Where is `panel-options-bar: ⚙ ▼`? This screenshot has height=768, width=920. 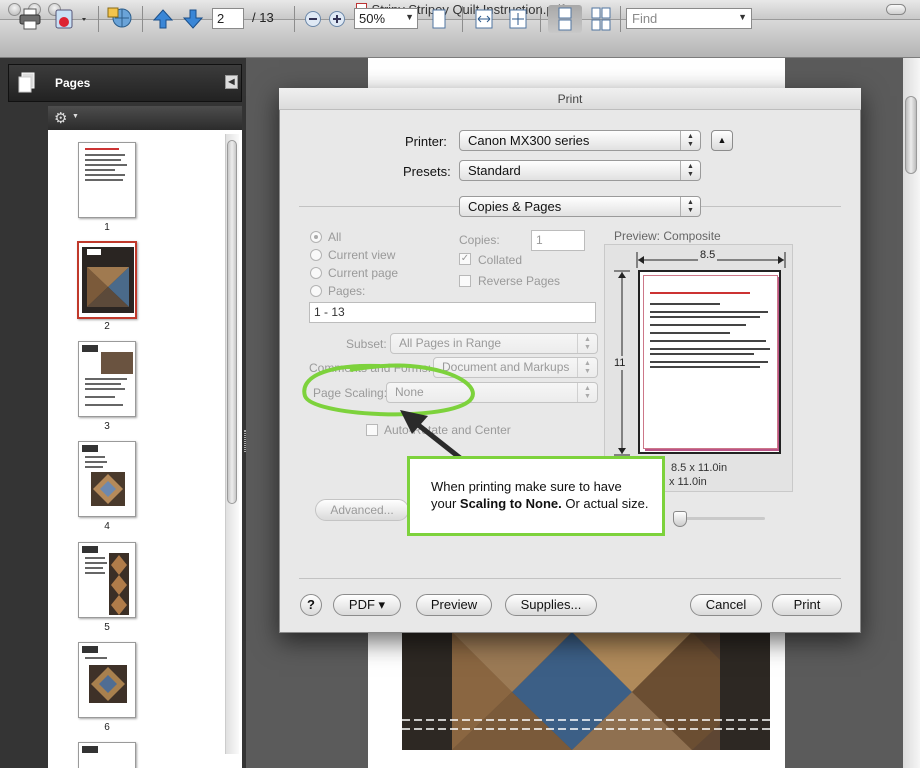 panel-options-bar: ⚙ ▼ is located at coordinates (145, 118).